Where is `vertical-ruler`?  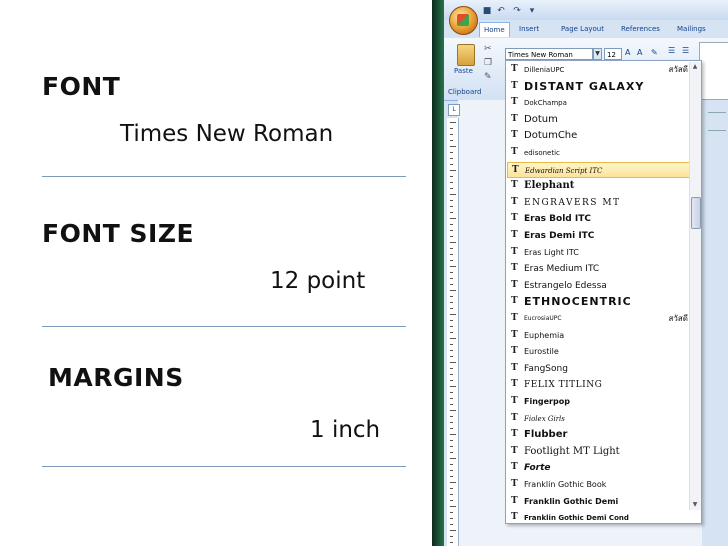
vertical-ruler is located at coordinates (453, 332).